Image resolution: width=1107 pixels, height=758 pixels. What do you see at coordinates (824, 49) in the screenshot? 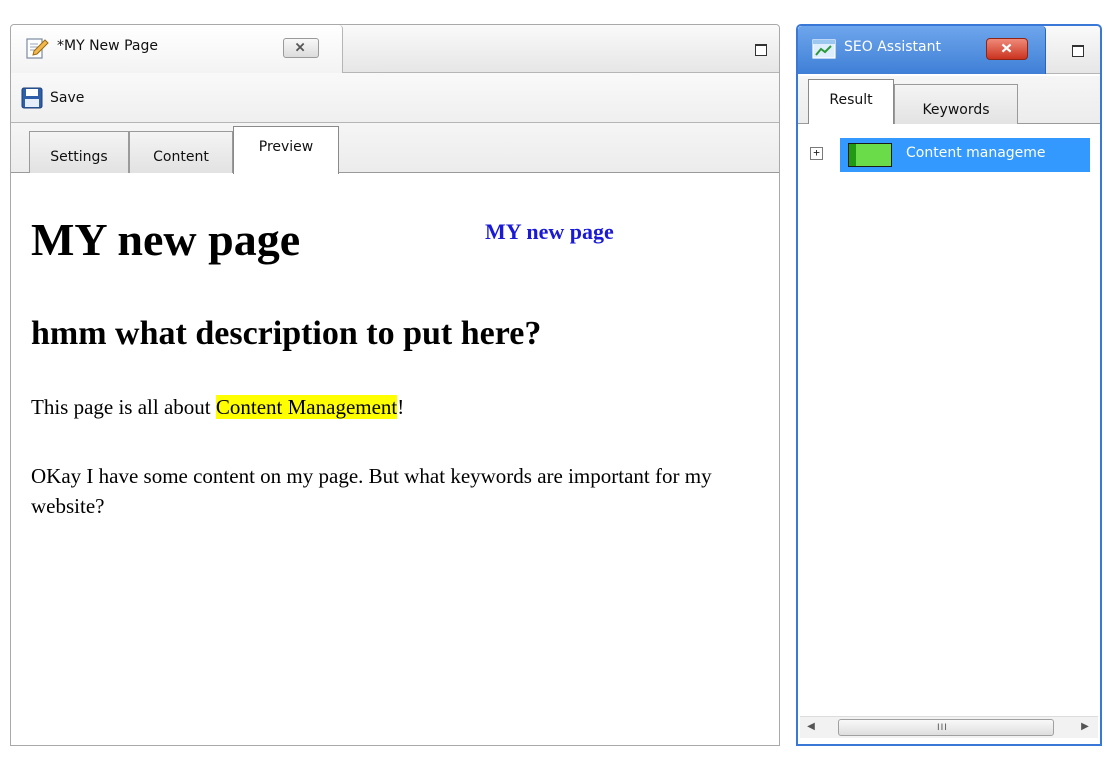
I see `seo-app-icon` at bounding box center [824, 49].